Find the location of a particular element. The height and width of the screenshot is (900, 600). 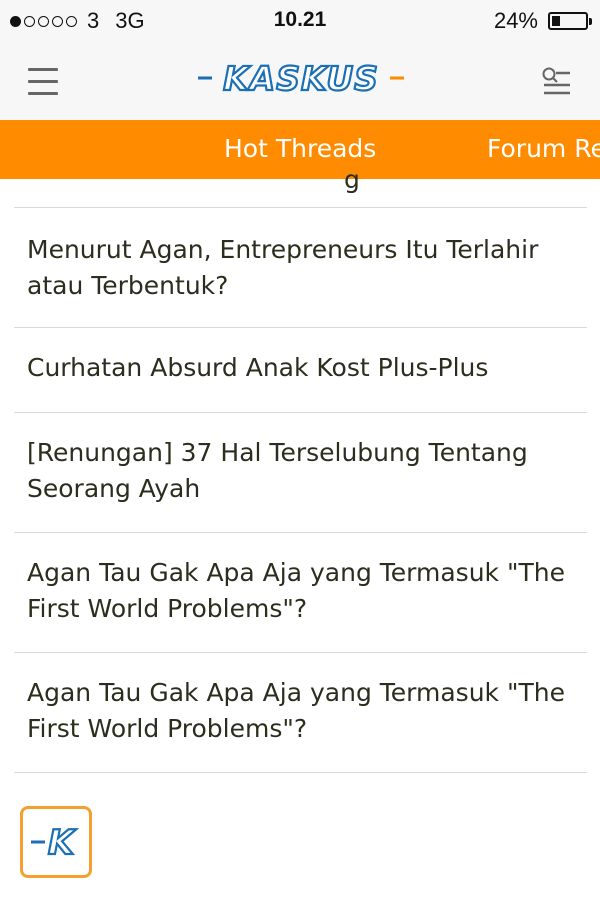

signal-group: 3 3G is located at coordinates (77, 21).